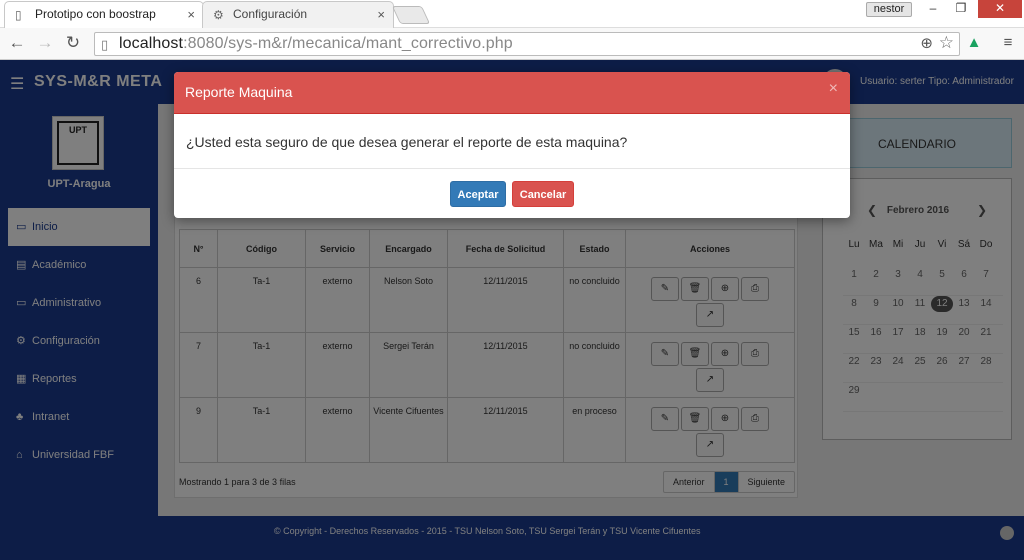 Image resolution: width=1024 pixels, height=560 pixels. I want to click on back-arrow-icon: ←, so click(17, 43).